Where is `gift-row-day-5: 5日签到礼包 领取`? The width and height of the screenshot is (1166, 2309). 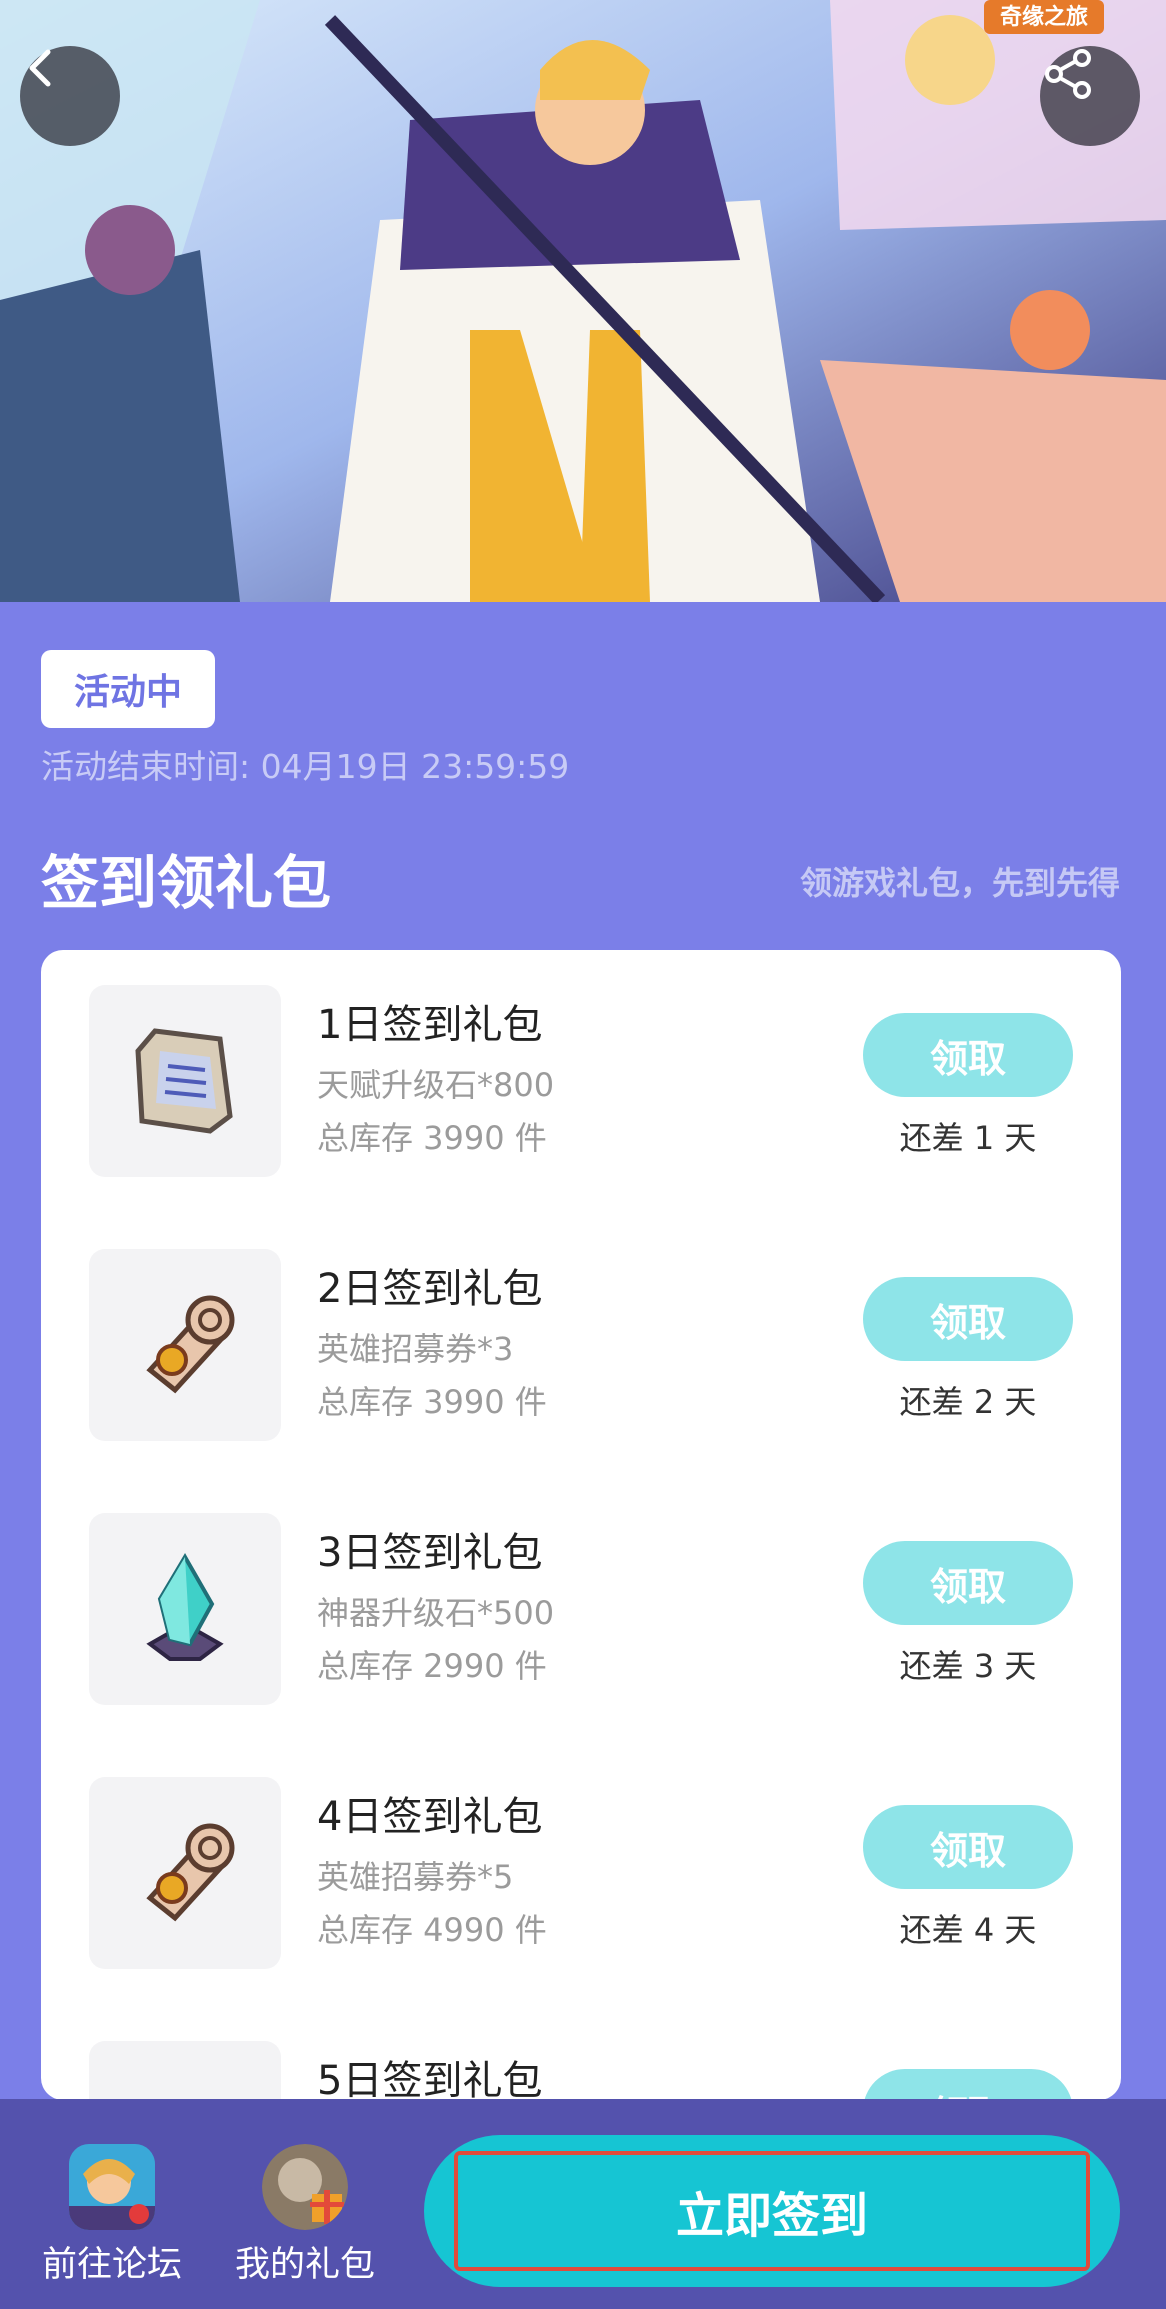
gift-row-day-5: 5日签到礼包 领取 is located at coordinates (581, 2053).